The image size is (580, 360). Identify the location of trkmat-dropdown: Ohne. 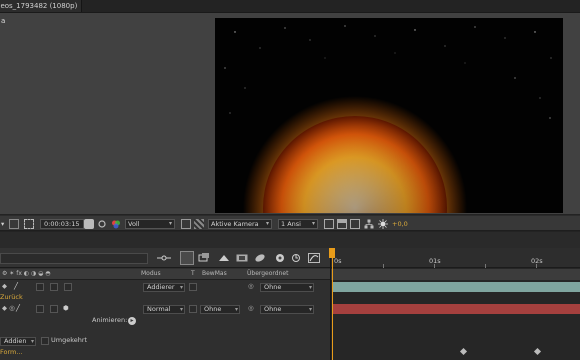
(220, 309).